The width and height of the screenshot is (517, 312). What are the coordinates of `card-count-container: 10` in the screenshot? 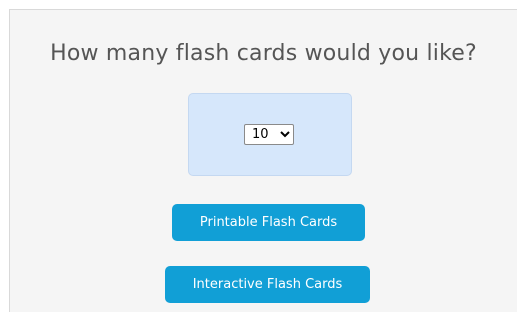 It's located at (270, 134).